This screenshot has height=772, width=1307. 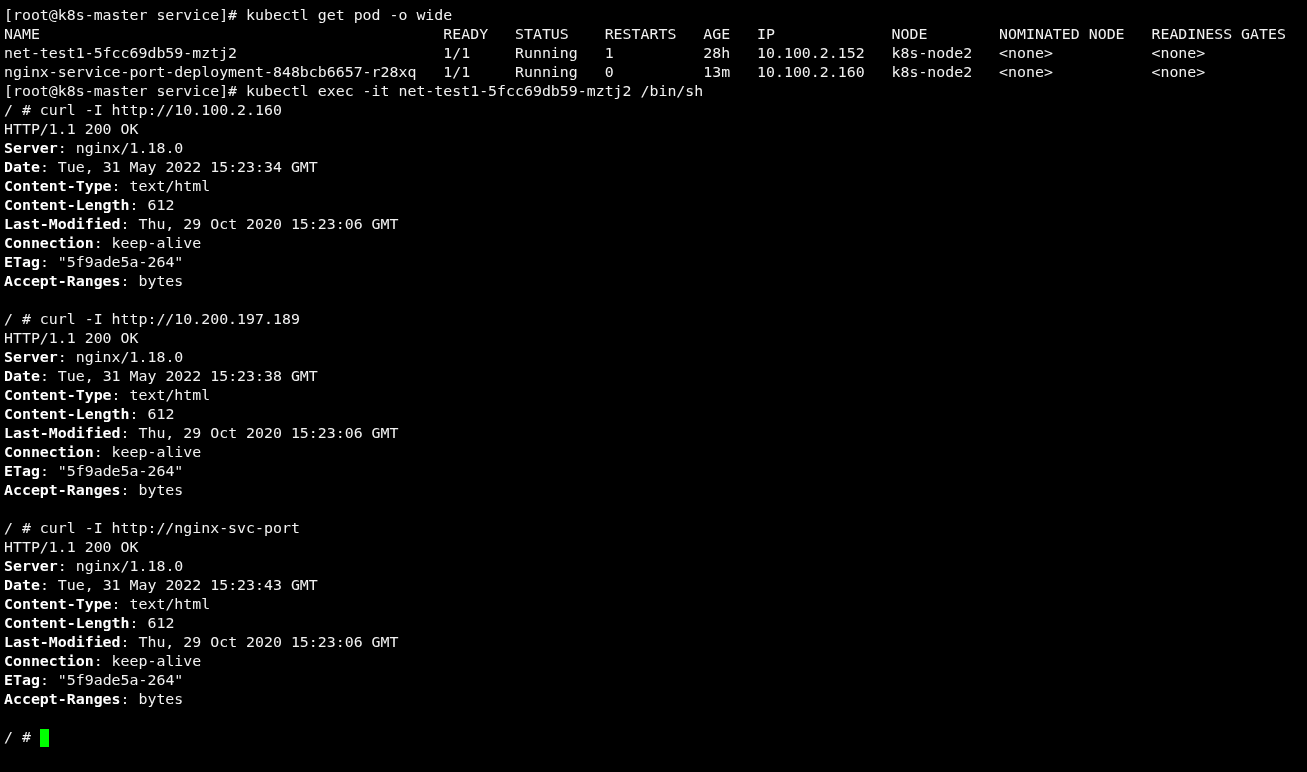 I want to click on table-header: AGE, so click(x=717, y=34).